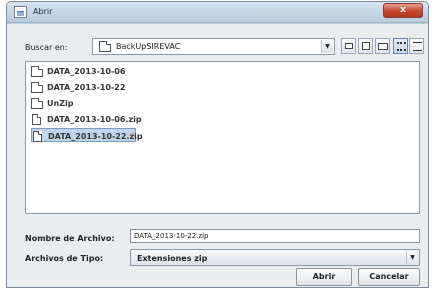  I want to click on up-folder-button, so click(348, 46).